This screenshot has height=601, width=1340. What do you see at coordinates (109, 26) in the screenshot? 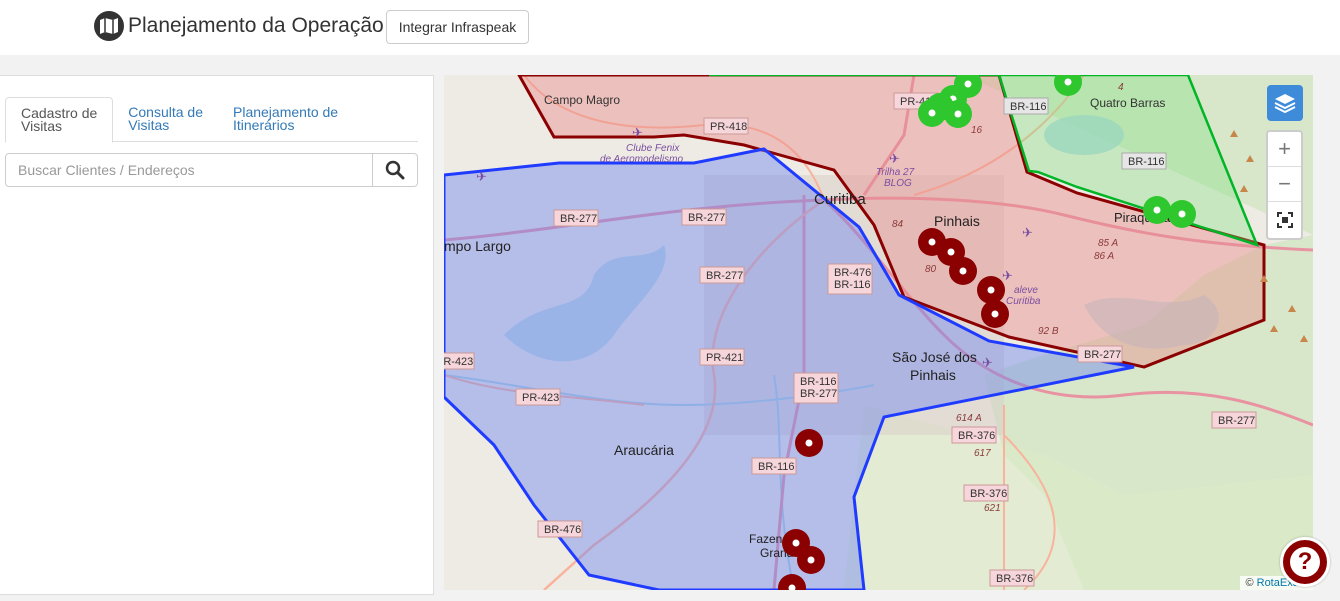
I see `map-icon` at bounding box center [109, 26].